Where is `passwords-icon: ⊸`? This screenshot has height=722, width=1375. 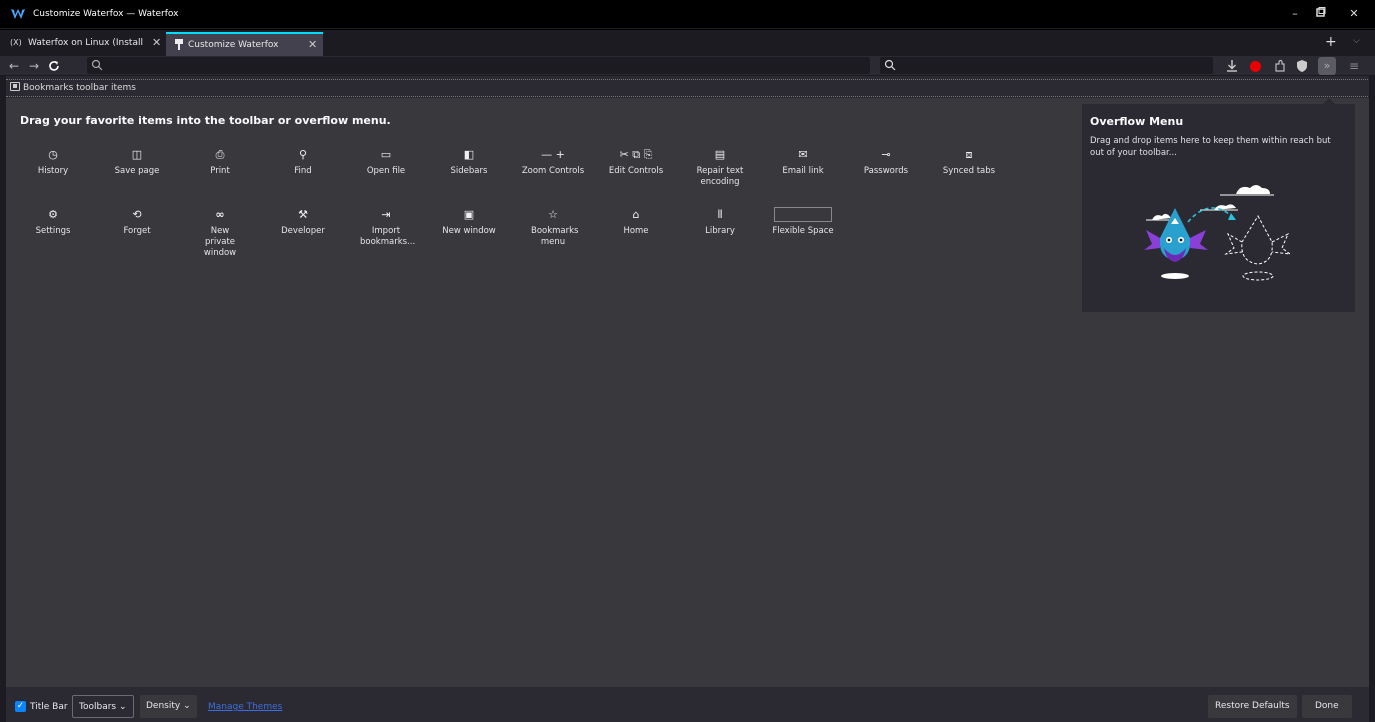 passwords-icon: ⊸ is located at coordinates (886, 154).